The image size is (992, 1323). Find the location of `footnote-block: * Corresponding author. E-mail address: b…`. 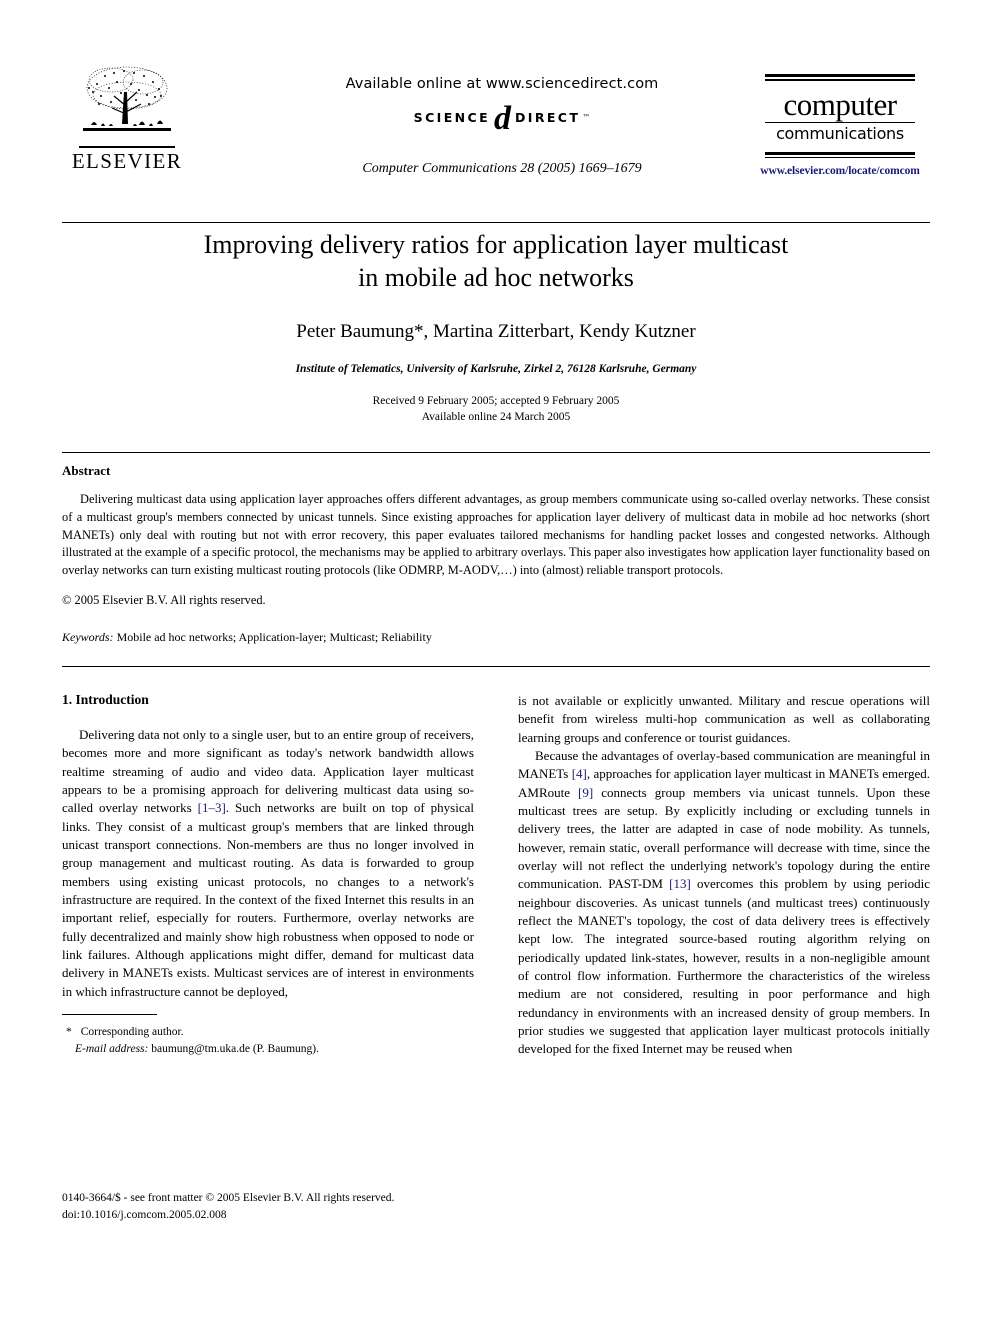

footnote-block: * Corresponding author. E-mail address: b… is located at coordinates (268, 1040).